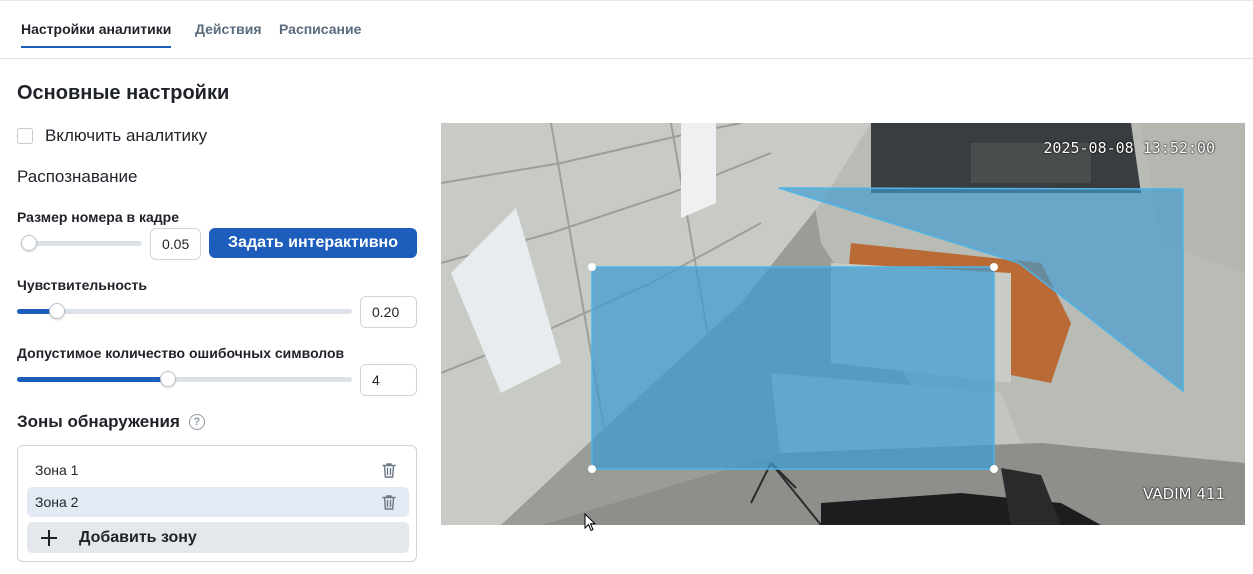 This screenshot has width=1253, height=574. I want to click on sensitivity-input: 0.20, so click(388, 312).